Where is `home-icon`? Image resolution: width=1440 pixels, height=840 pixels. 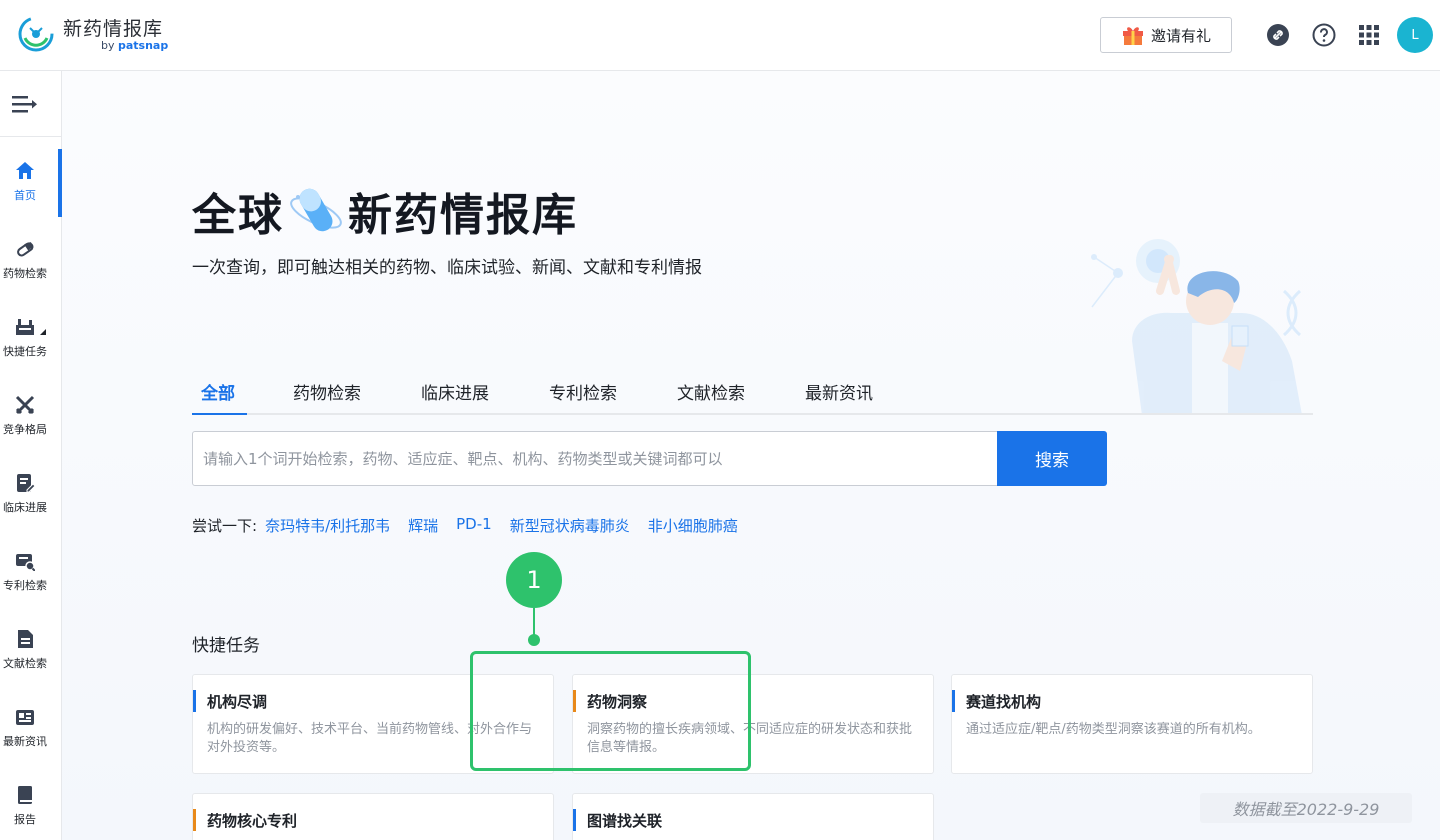
home-icon is located at coordinates (25, 170).